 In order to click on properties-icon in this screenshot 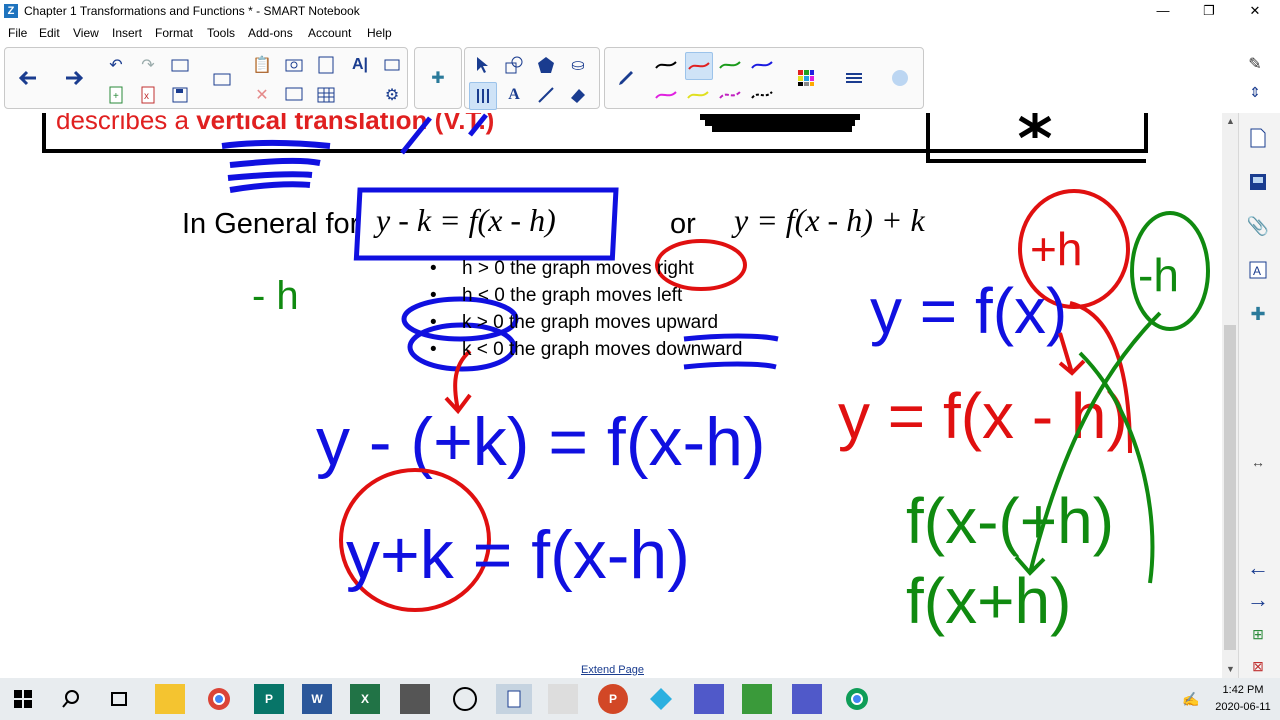, I will do `click(854, 78)`.